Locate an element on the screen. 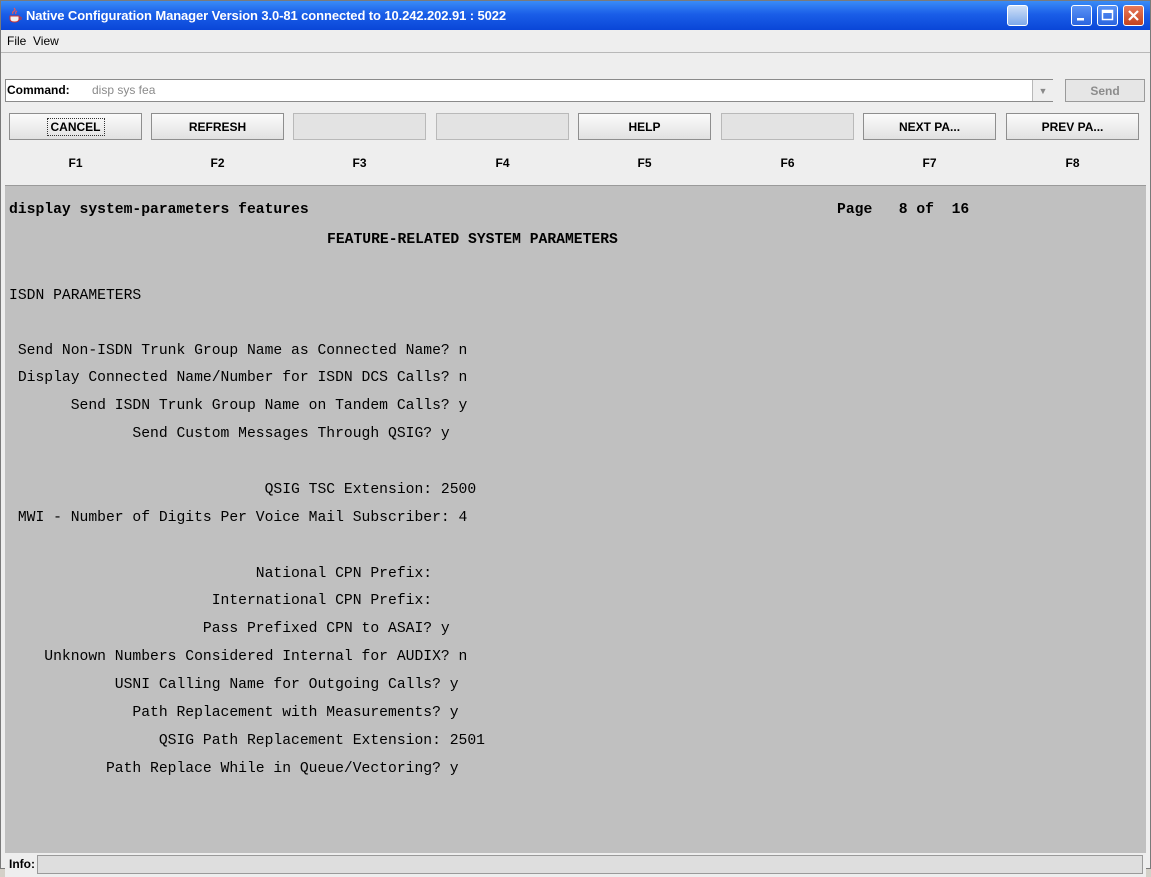 The height and width of the screenshot is (877, 1151). page-indicator: Page 8 of 16 is located at coordinates (903, 210).